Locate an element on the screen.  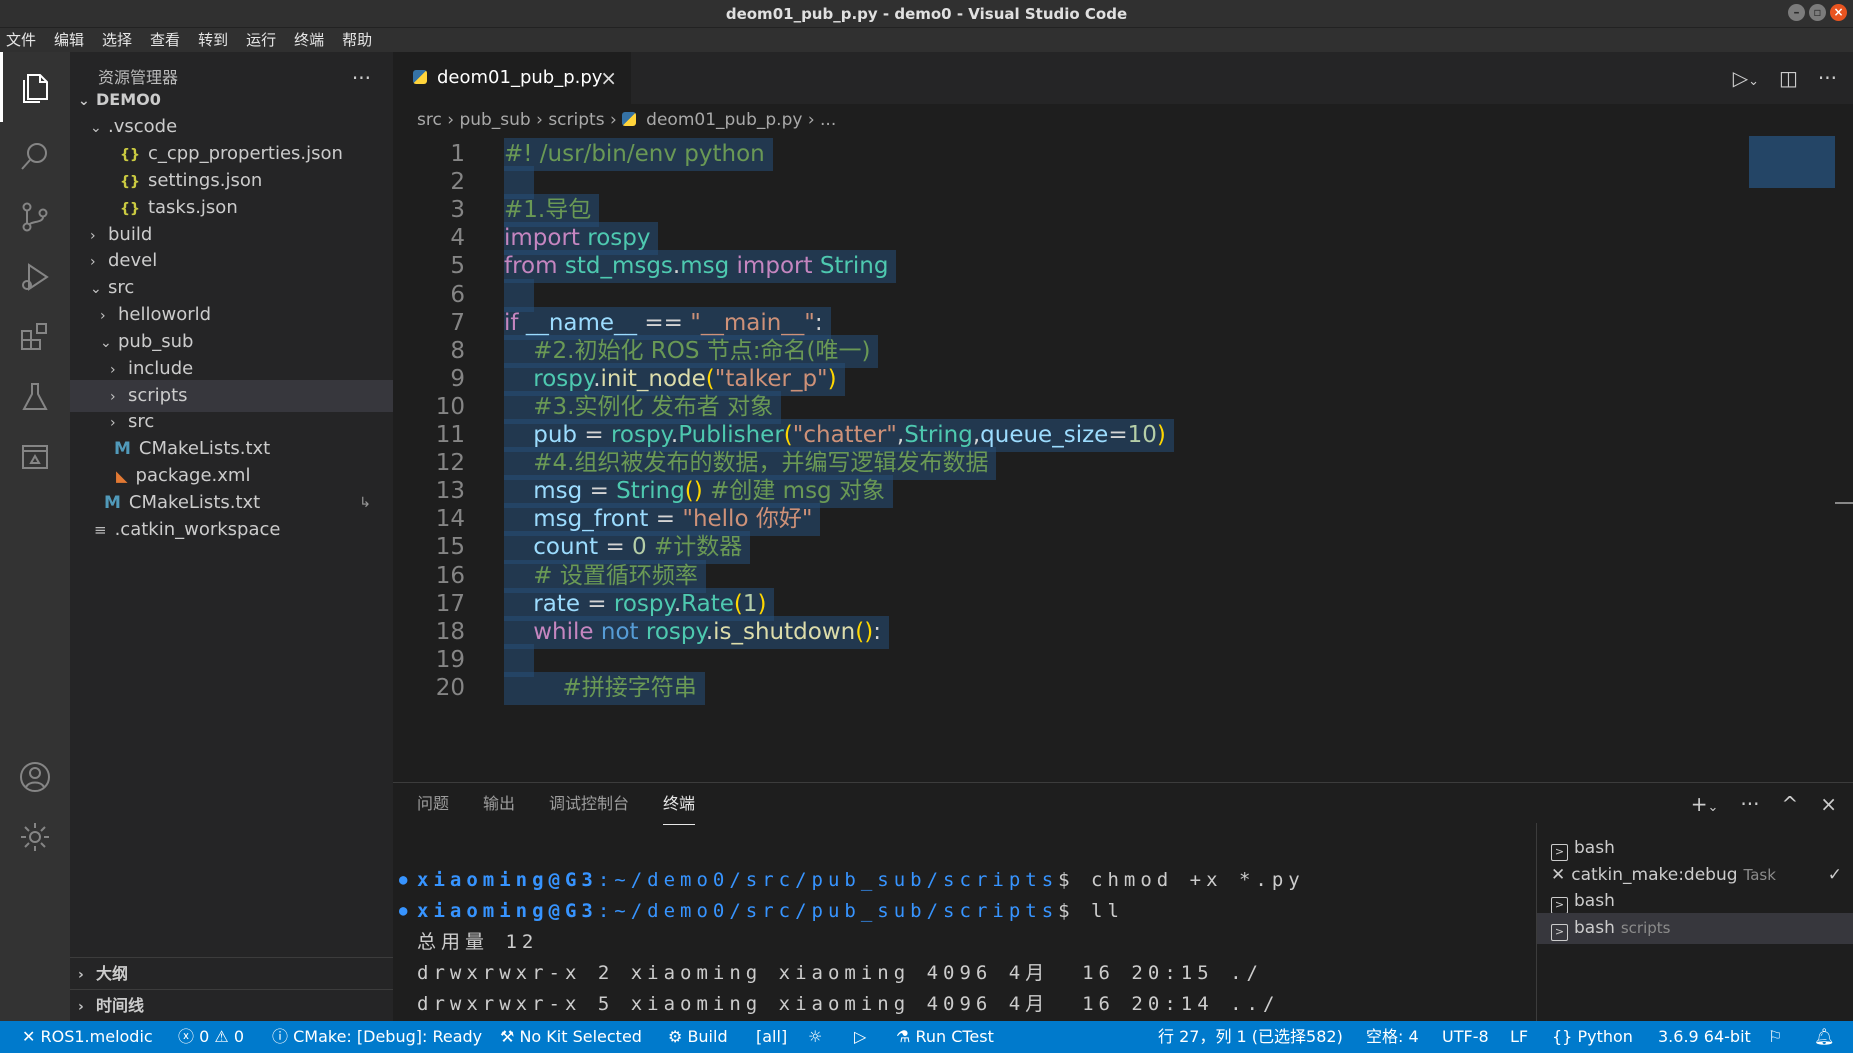
run-ctest-button: ⚗ Run CTest is located at coordinates (945, 1037).